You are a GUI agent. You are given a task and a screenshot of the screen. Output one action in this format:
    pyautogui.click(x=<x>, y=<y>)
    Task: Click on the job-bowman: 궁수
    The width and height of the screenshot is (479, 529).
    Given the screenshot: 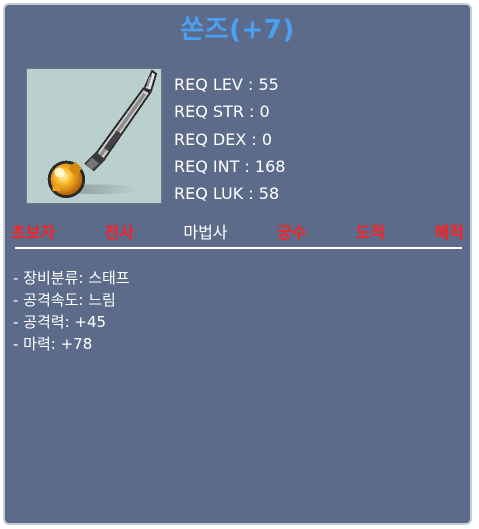 What is the action you would take?
    pyautogui.click(x=291, y=232)
    